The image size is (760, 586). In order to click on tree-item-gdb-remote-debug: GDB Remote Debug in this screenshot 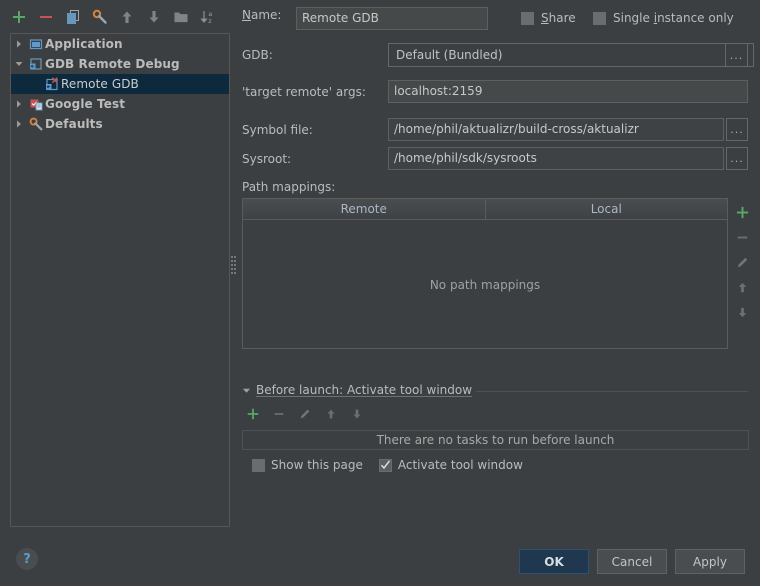, I will do `click(120, 64)`.